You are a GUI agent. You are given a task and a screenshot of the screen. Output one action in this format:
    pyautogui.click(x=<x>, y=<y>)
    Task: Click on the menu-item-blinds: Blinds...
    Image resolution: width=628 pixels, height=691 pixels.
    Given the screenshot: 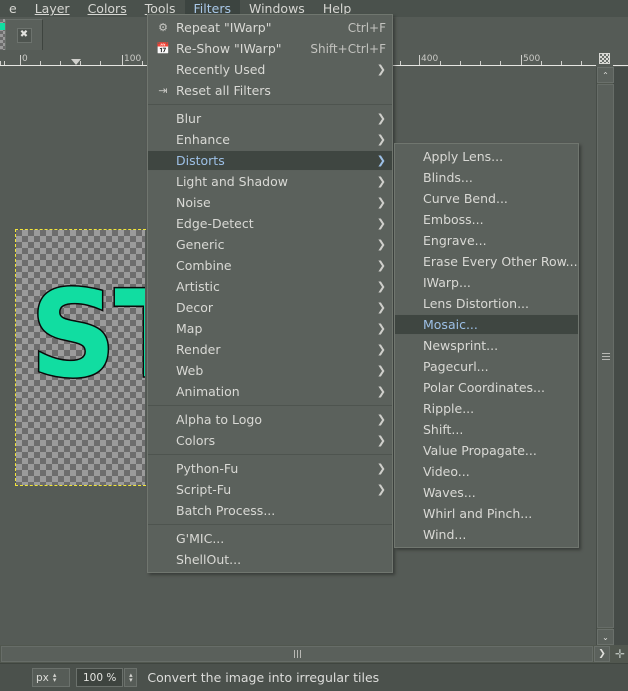 What is the action you would take?
    pyautogui.click(x=486, y=177)
    